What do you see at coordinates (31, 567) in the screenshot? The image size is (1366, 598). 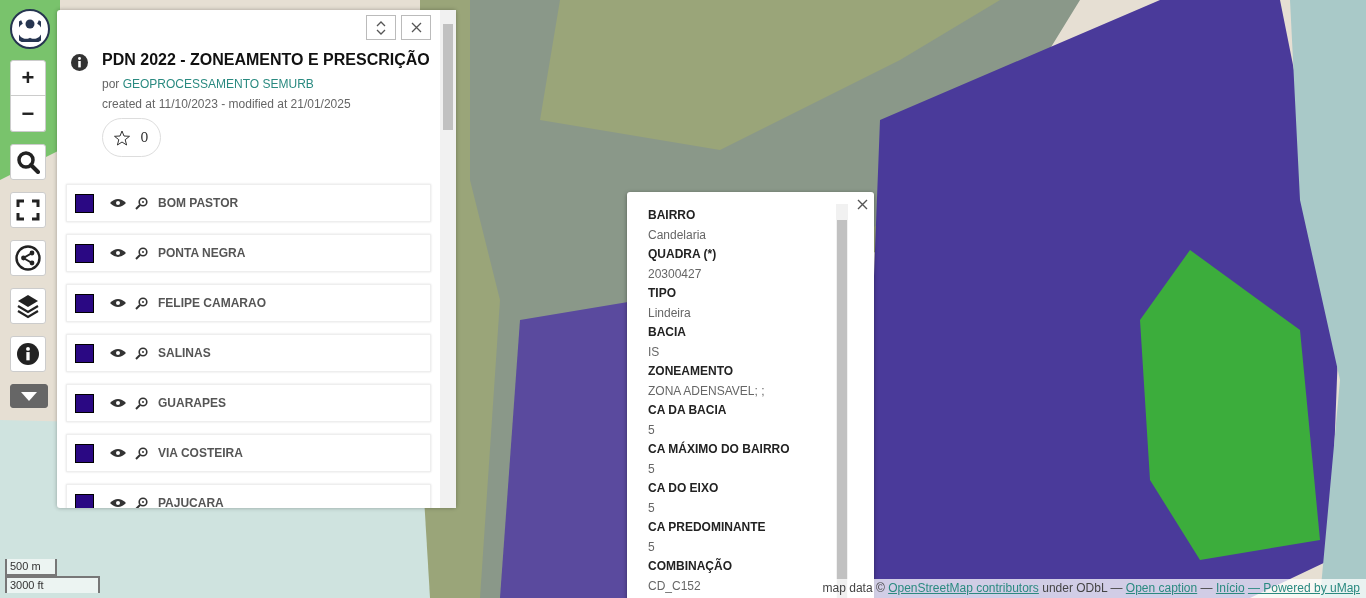 I see `scale-bar: 500 m` at bounding box center [31, 567].